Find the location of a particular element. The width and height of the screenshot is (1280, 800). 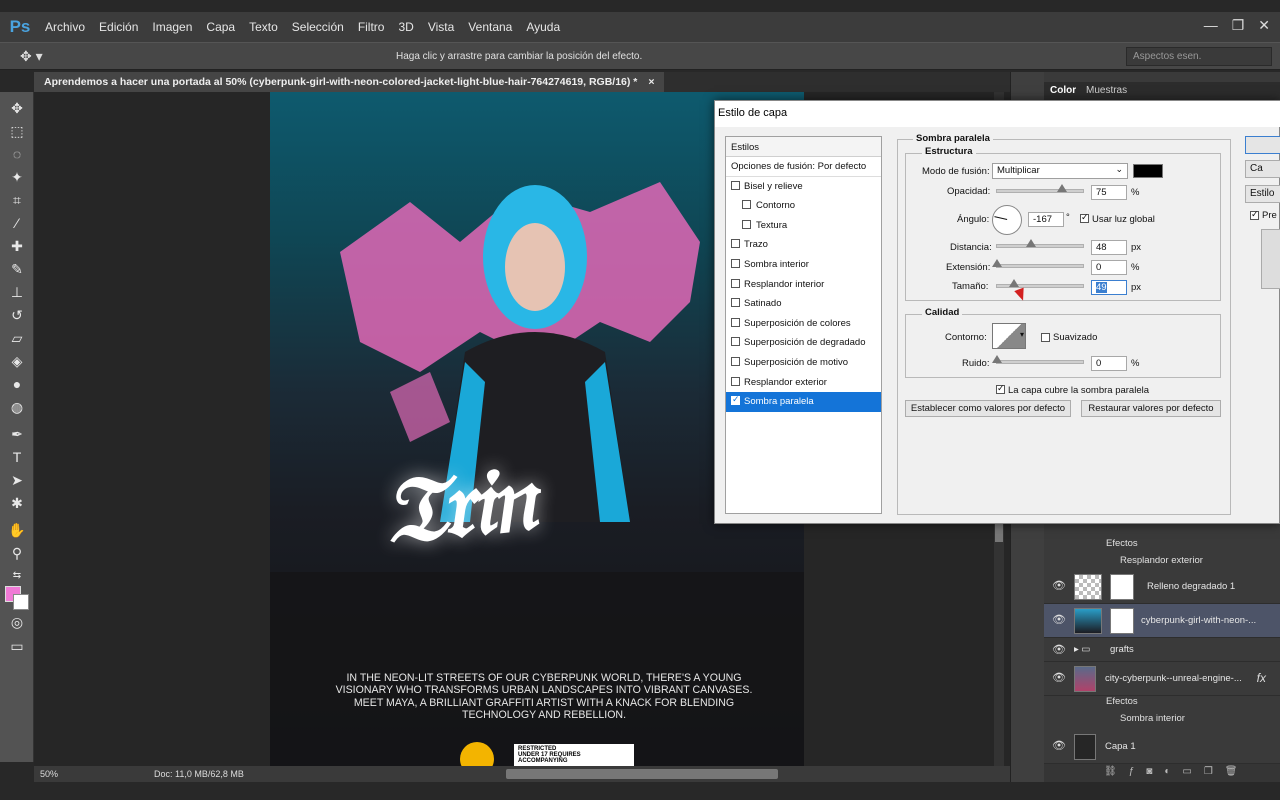

stamp-icon: ⊥ is located at coordinates (17, 292).